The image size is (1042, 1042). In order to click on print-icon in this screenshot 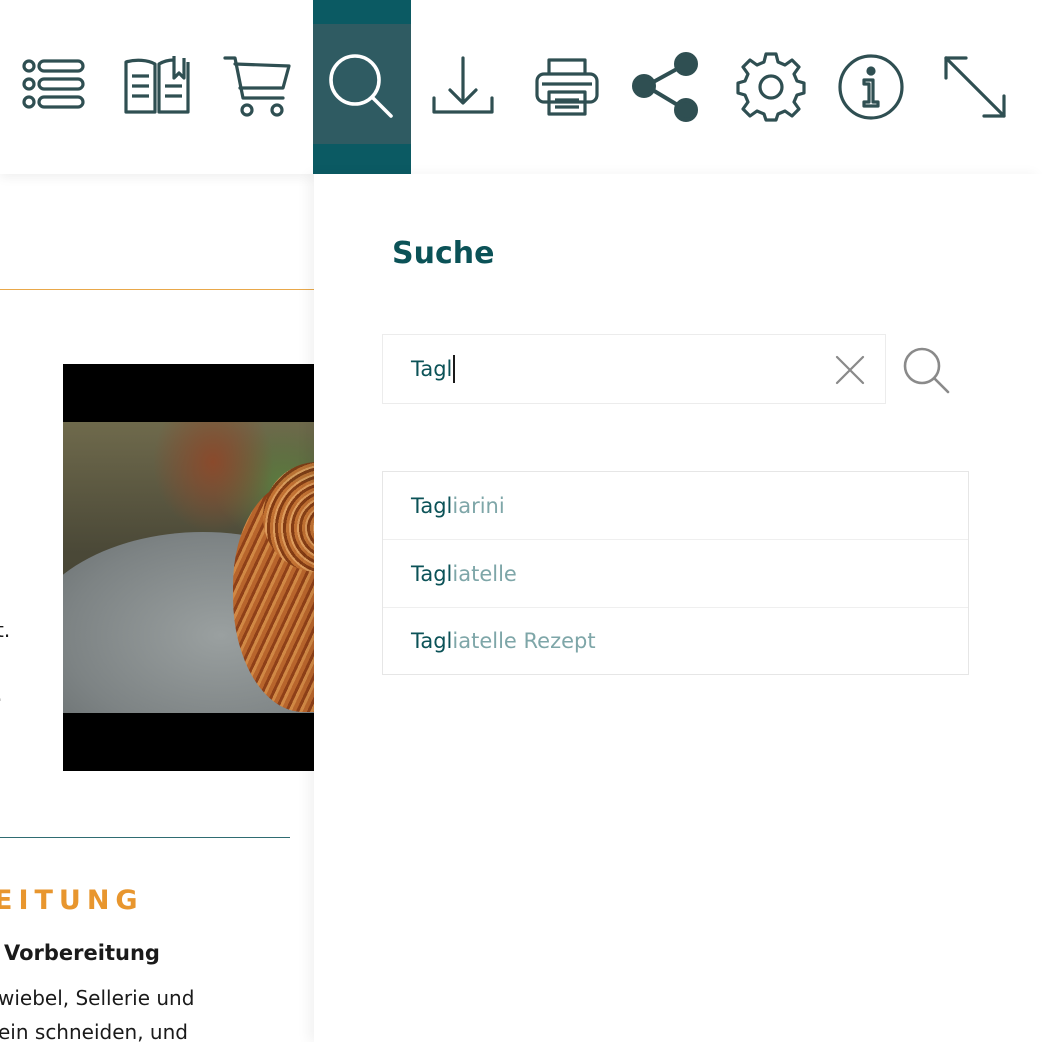, I will do `click(567, 87)`.